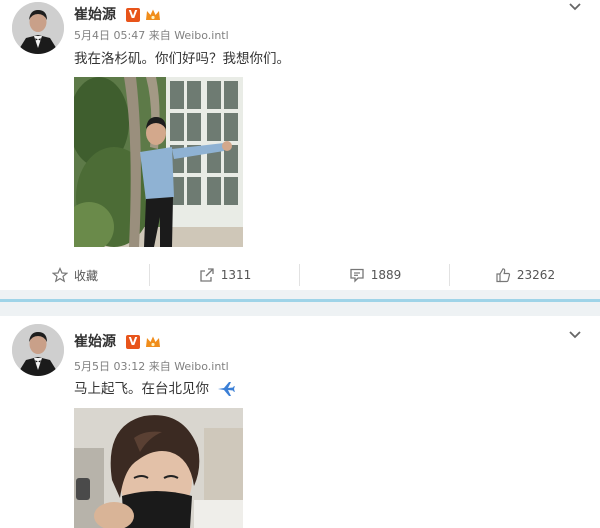 The width and height of the screenshot is (600, 528). Describe the element at coordinates (536, 275) in the screenshot. I see `like-count: 23262` at that location.